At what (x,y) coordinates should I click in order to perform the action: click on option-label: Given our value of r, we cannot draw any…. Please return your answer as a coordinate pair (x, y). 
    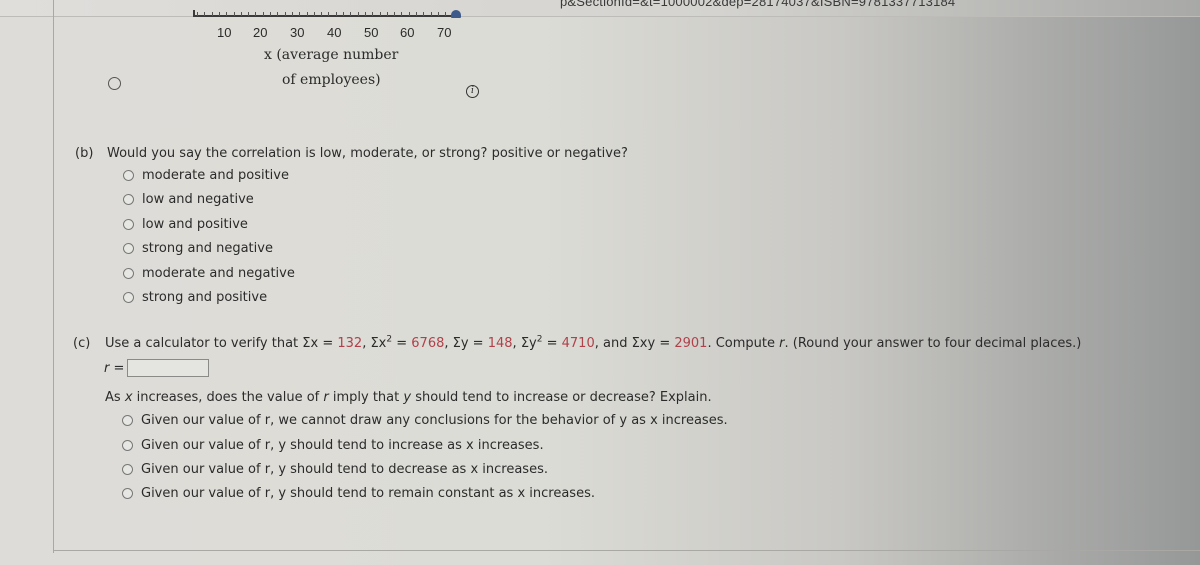
    Looking at the image, I should click on (434, 420).